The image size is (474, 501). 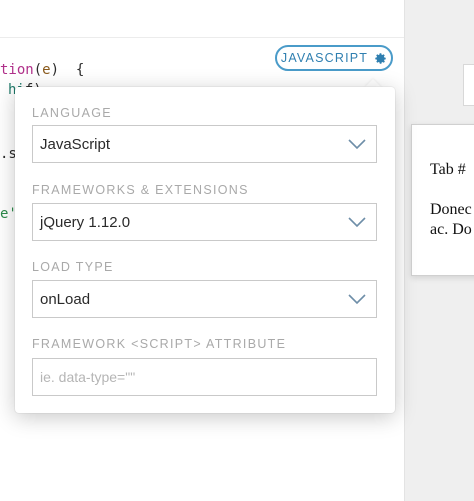 I want to click on code-line: tion(e) {, so click(x=42, y=70).